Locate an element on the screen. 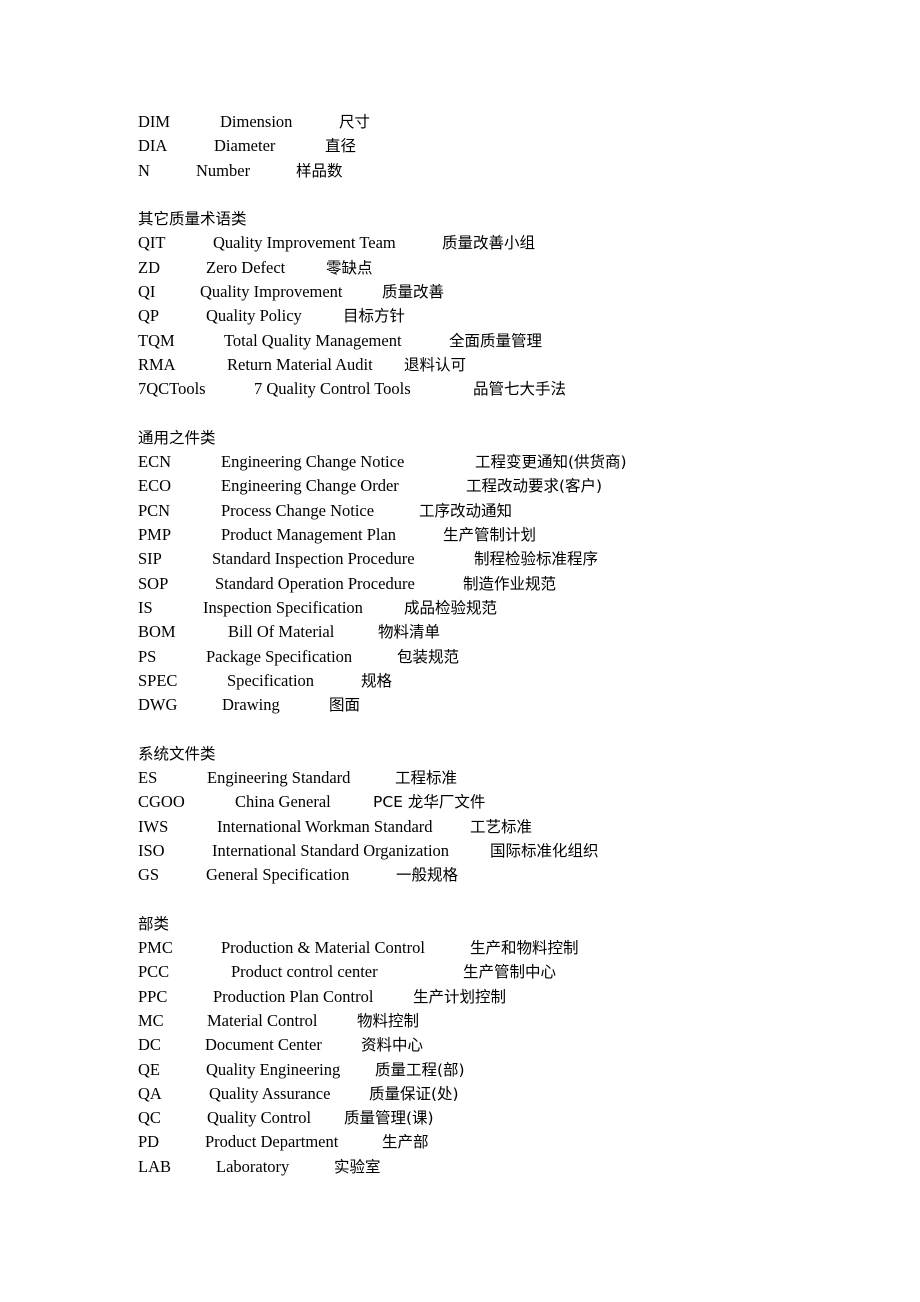  glossary-entry-row: ZD Zero Defect 零缺点 is located at coordinates (508, 268).